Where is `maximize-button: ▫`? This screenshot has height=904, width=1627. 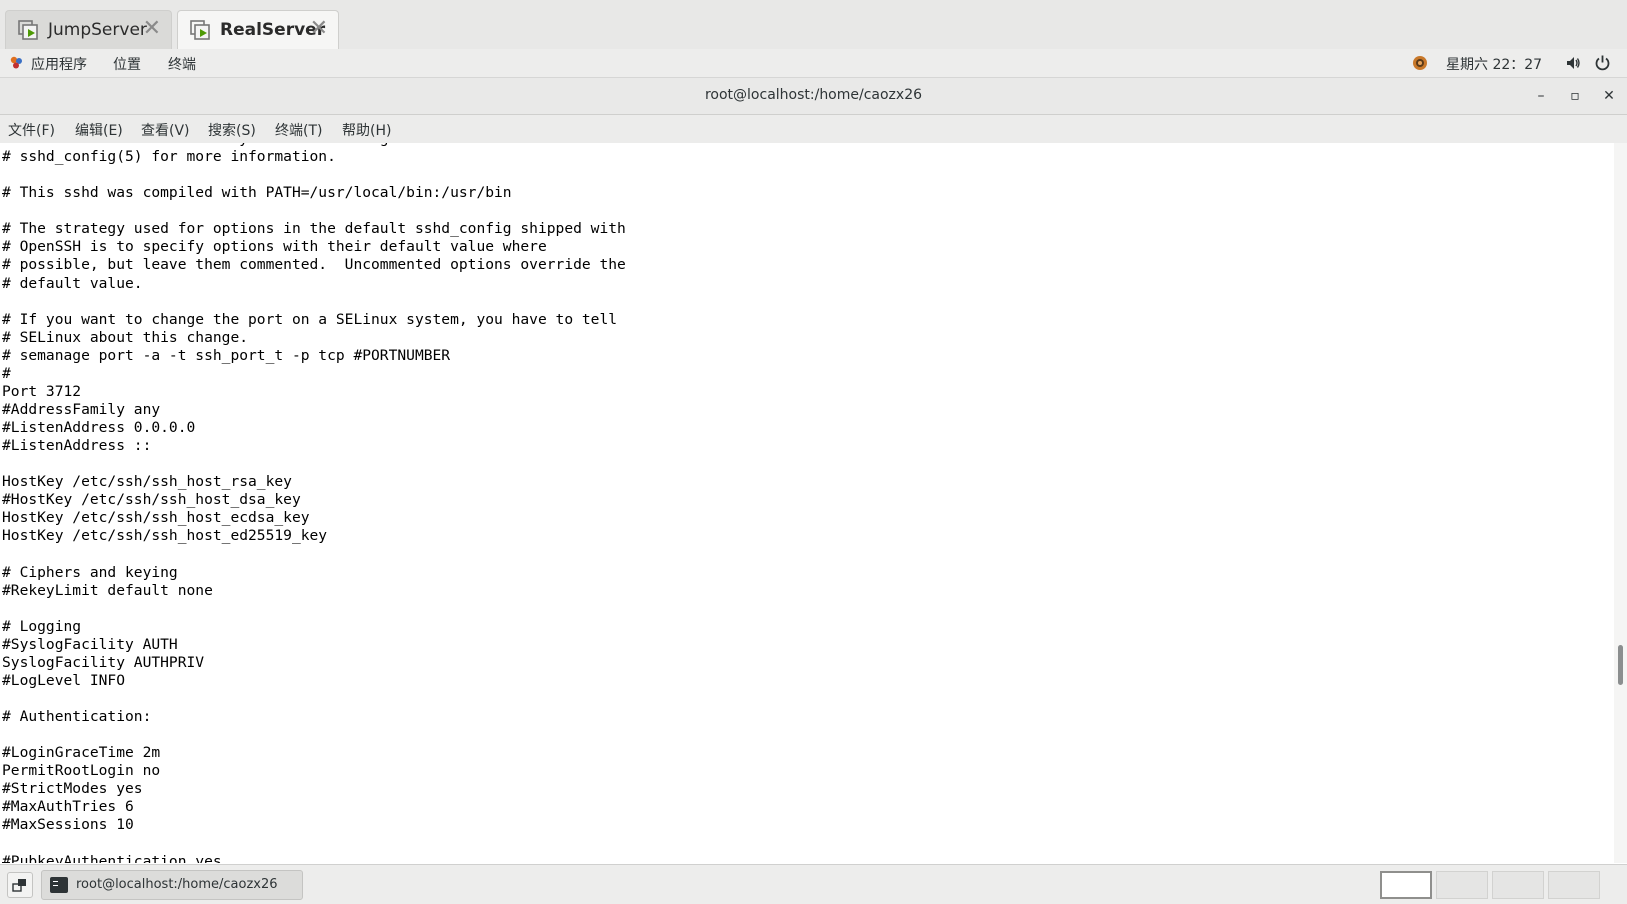
maximize-button: ▫ is located at coordinates (1575, 96).